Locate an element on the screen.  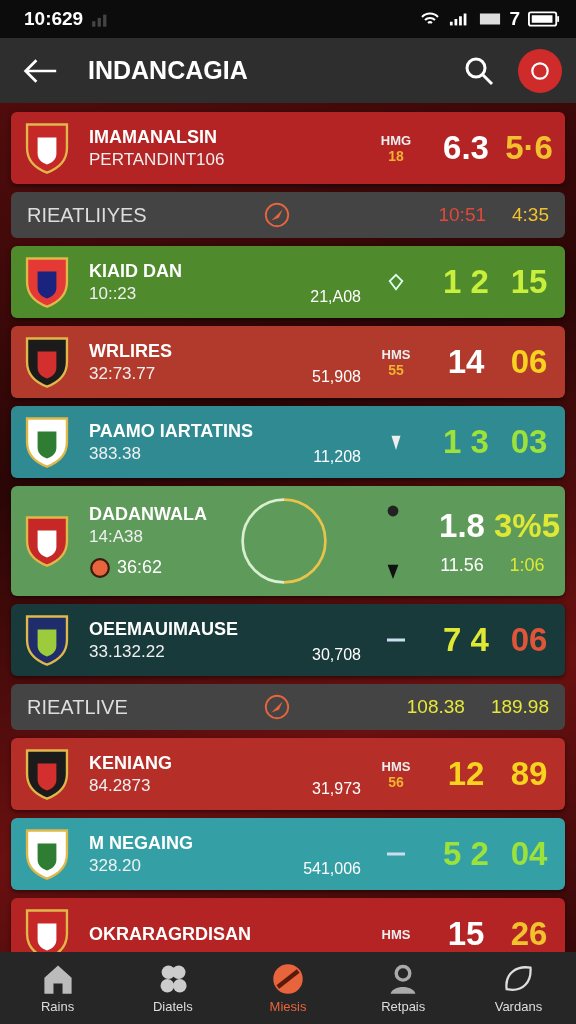
section-label: RIEATLIVE is located at coordinates (78, 707).